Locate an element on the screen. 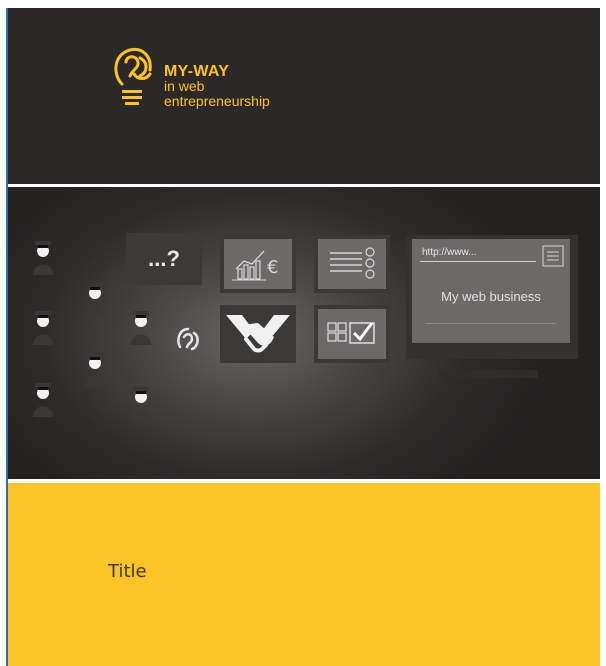 Image resolution: width=606 pixels, height=666 pixels. checkbox-grid-icon is located at coordinates (352, 334).